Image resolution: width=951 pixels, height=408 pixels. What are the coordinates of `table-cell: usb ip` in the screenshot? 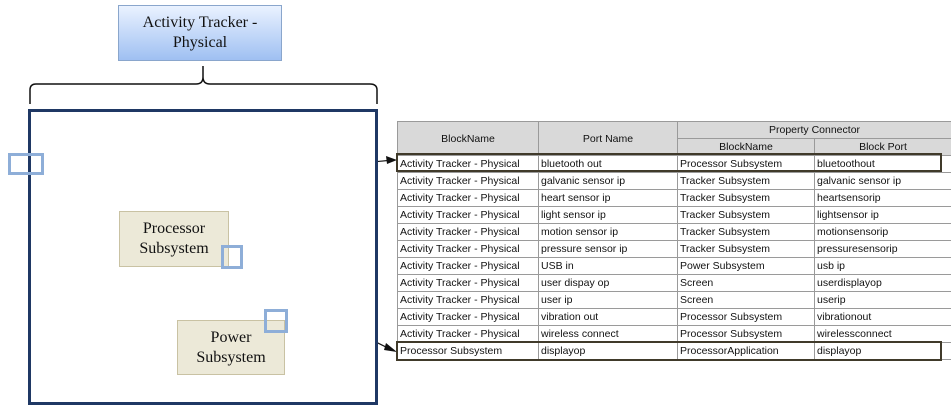 It's located at (882, 266).